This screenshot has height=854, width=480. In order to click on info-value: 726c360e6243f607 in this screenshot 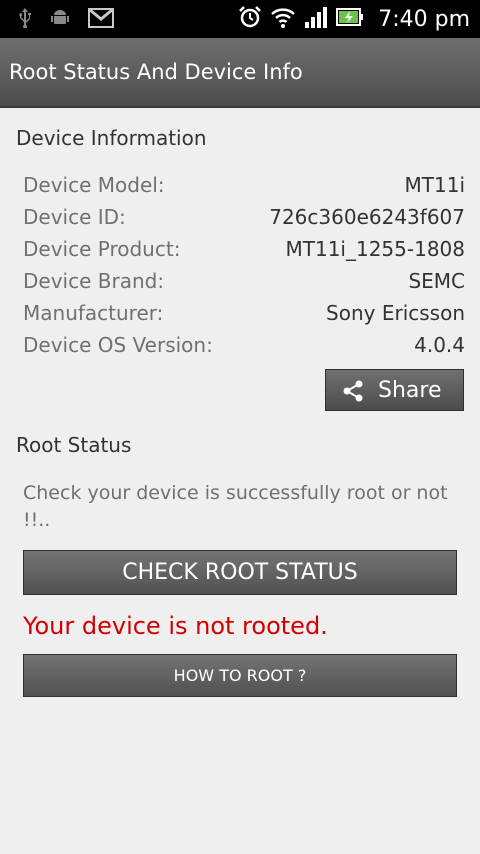, I will do `click(367, 217)`.